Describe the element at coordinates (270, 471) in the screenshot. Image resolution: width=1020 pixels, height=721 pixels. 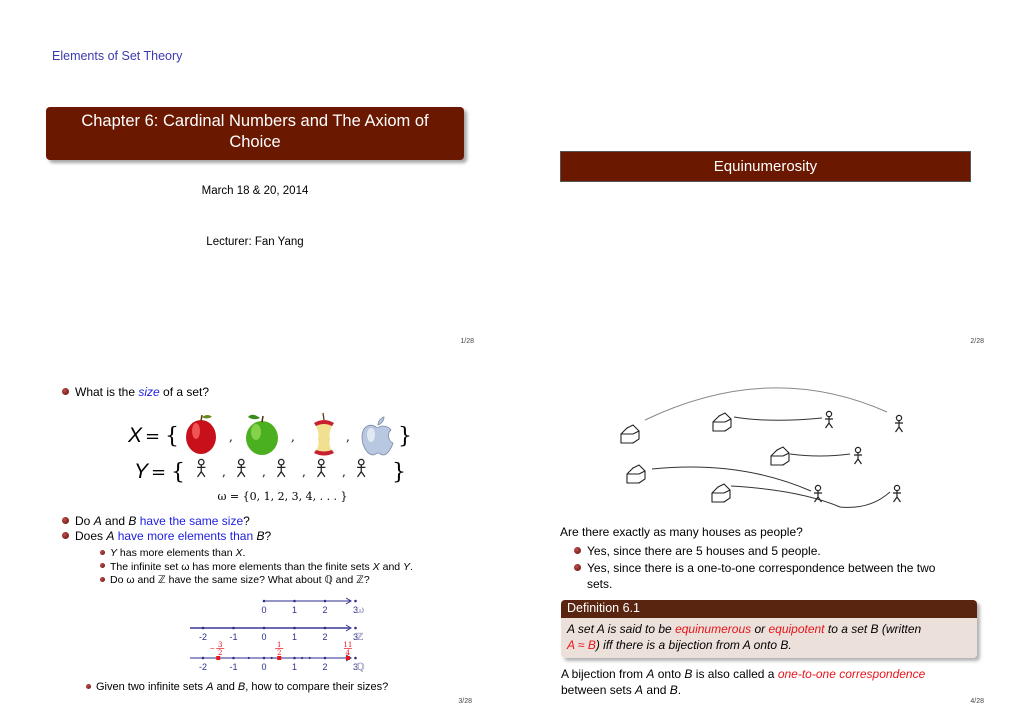
I see `set-y-row: Y = { ,,,, }` at that location.